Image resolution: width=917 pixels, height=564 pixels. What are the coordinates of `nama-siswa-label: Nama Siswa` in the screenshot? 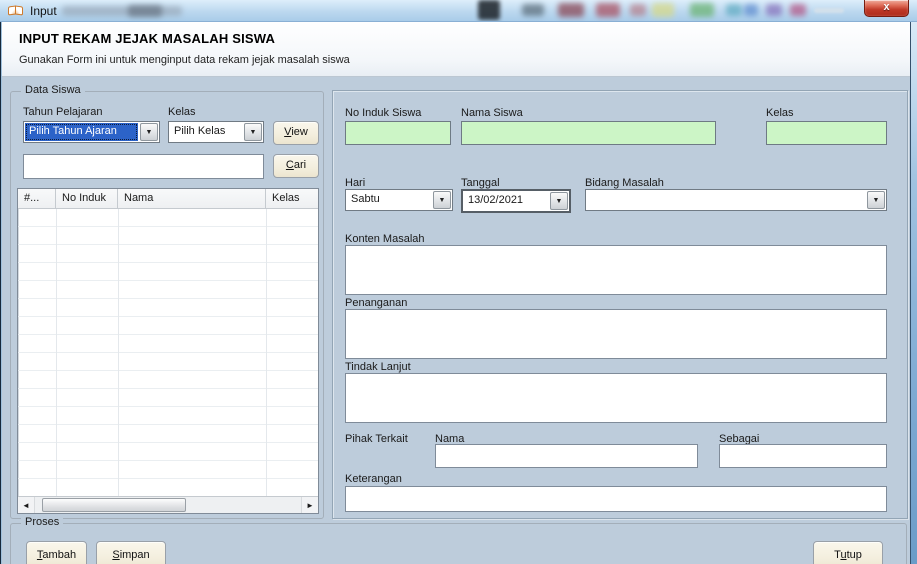 It's located at (492, 113).